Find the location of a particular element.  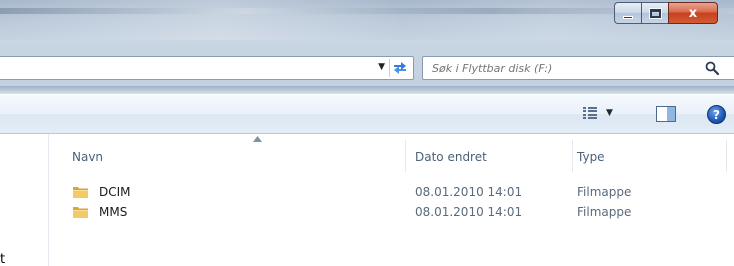

refresh-button is located at coordinates (399, 68).